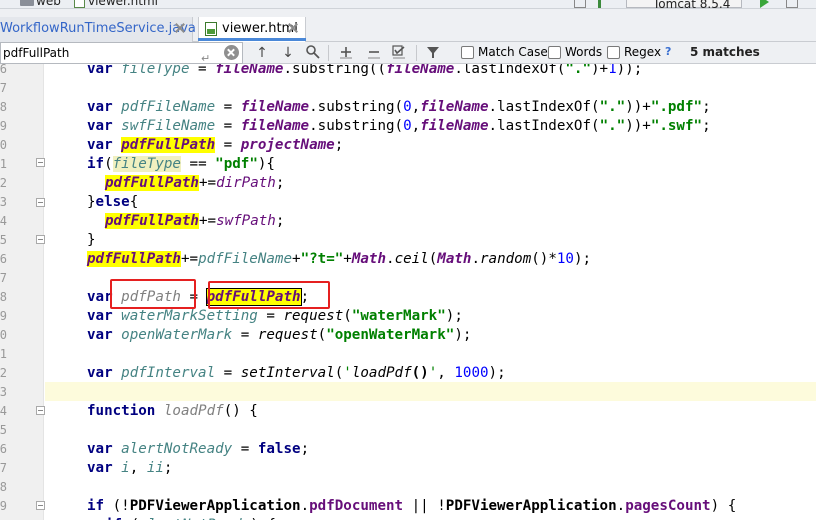 The image size is (816, 520). I want to click on hammer-icon, so click(604, 4).